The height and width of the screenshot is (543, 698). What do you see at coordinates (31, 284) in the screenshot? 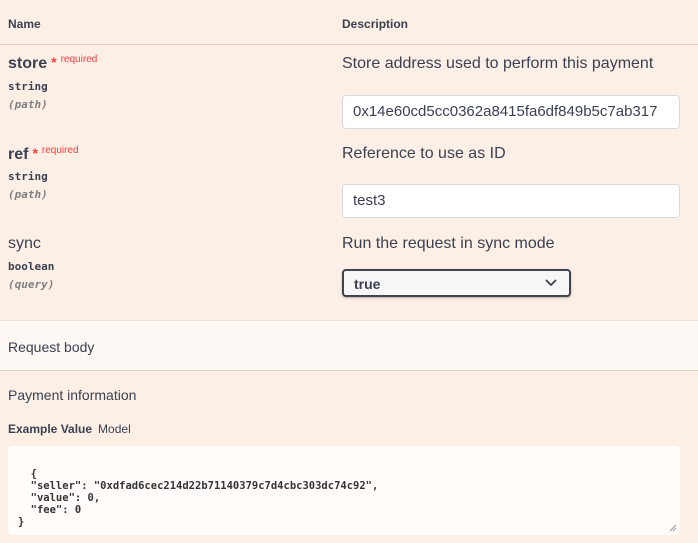
I see `param-in-sync: (query)` at bounding box center [31, 284].